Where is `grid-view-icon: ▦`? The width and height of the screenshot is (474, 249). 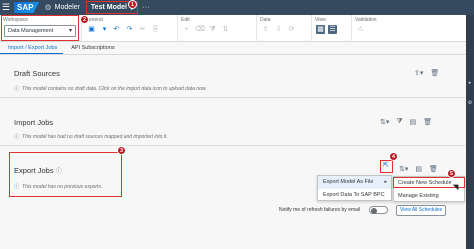 grid-view-icon: ▦ is located at coordinates (320, 29).